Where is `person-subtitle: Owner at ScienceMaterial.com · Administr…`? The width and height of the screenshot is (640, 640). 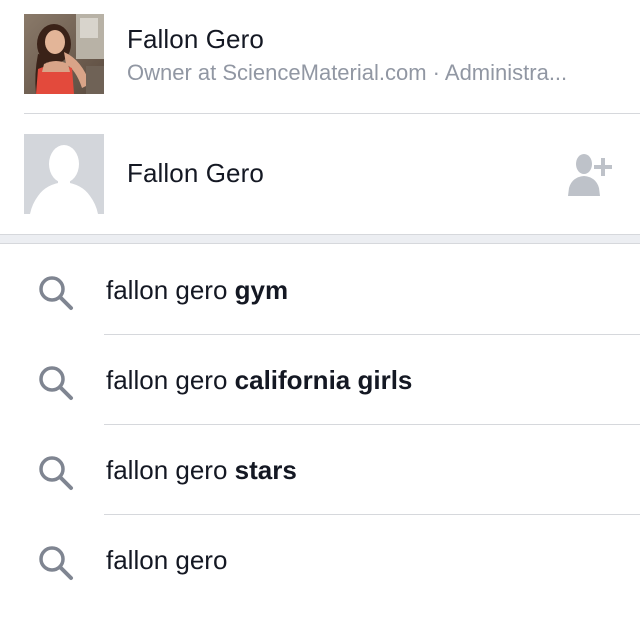
person-subtitle: Owner at ScienceMaterial.com · Administr… is located at coordinates (347, 72).